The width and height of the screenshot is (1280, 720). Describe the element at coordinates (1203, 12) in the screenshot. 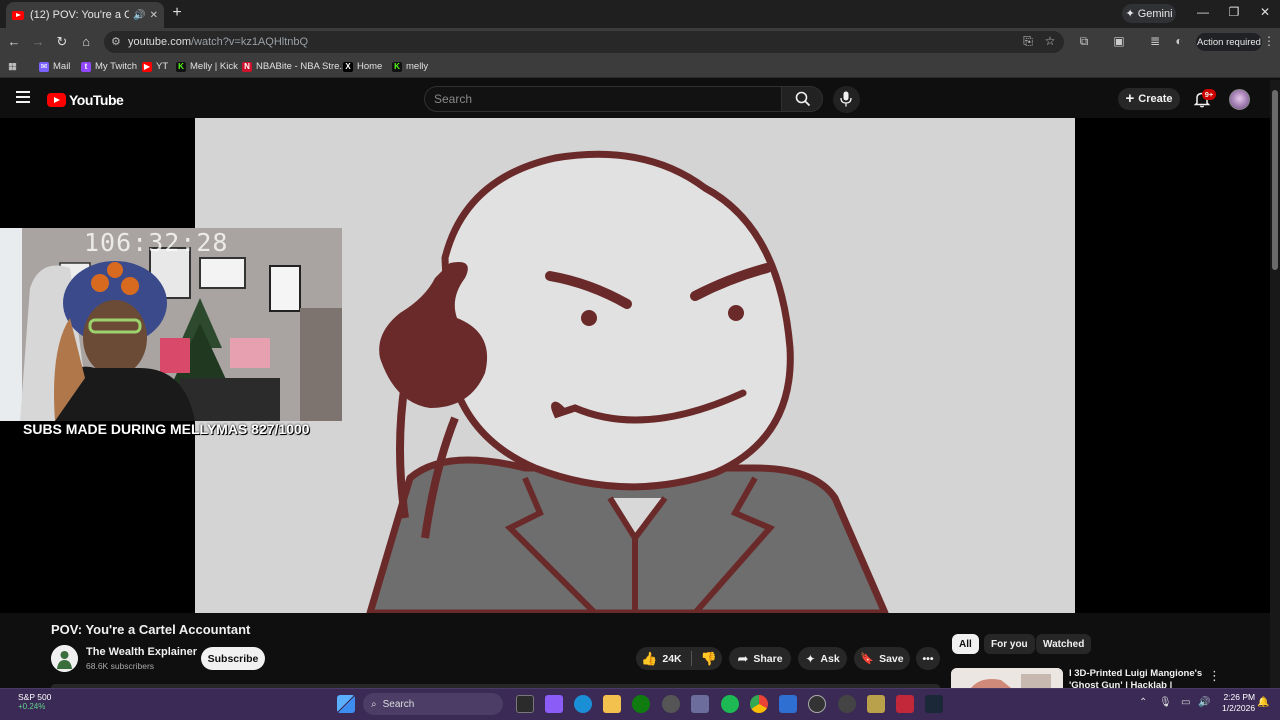

I see `minimize-window-button: —` at that location.